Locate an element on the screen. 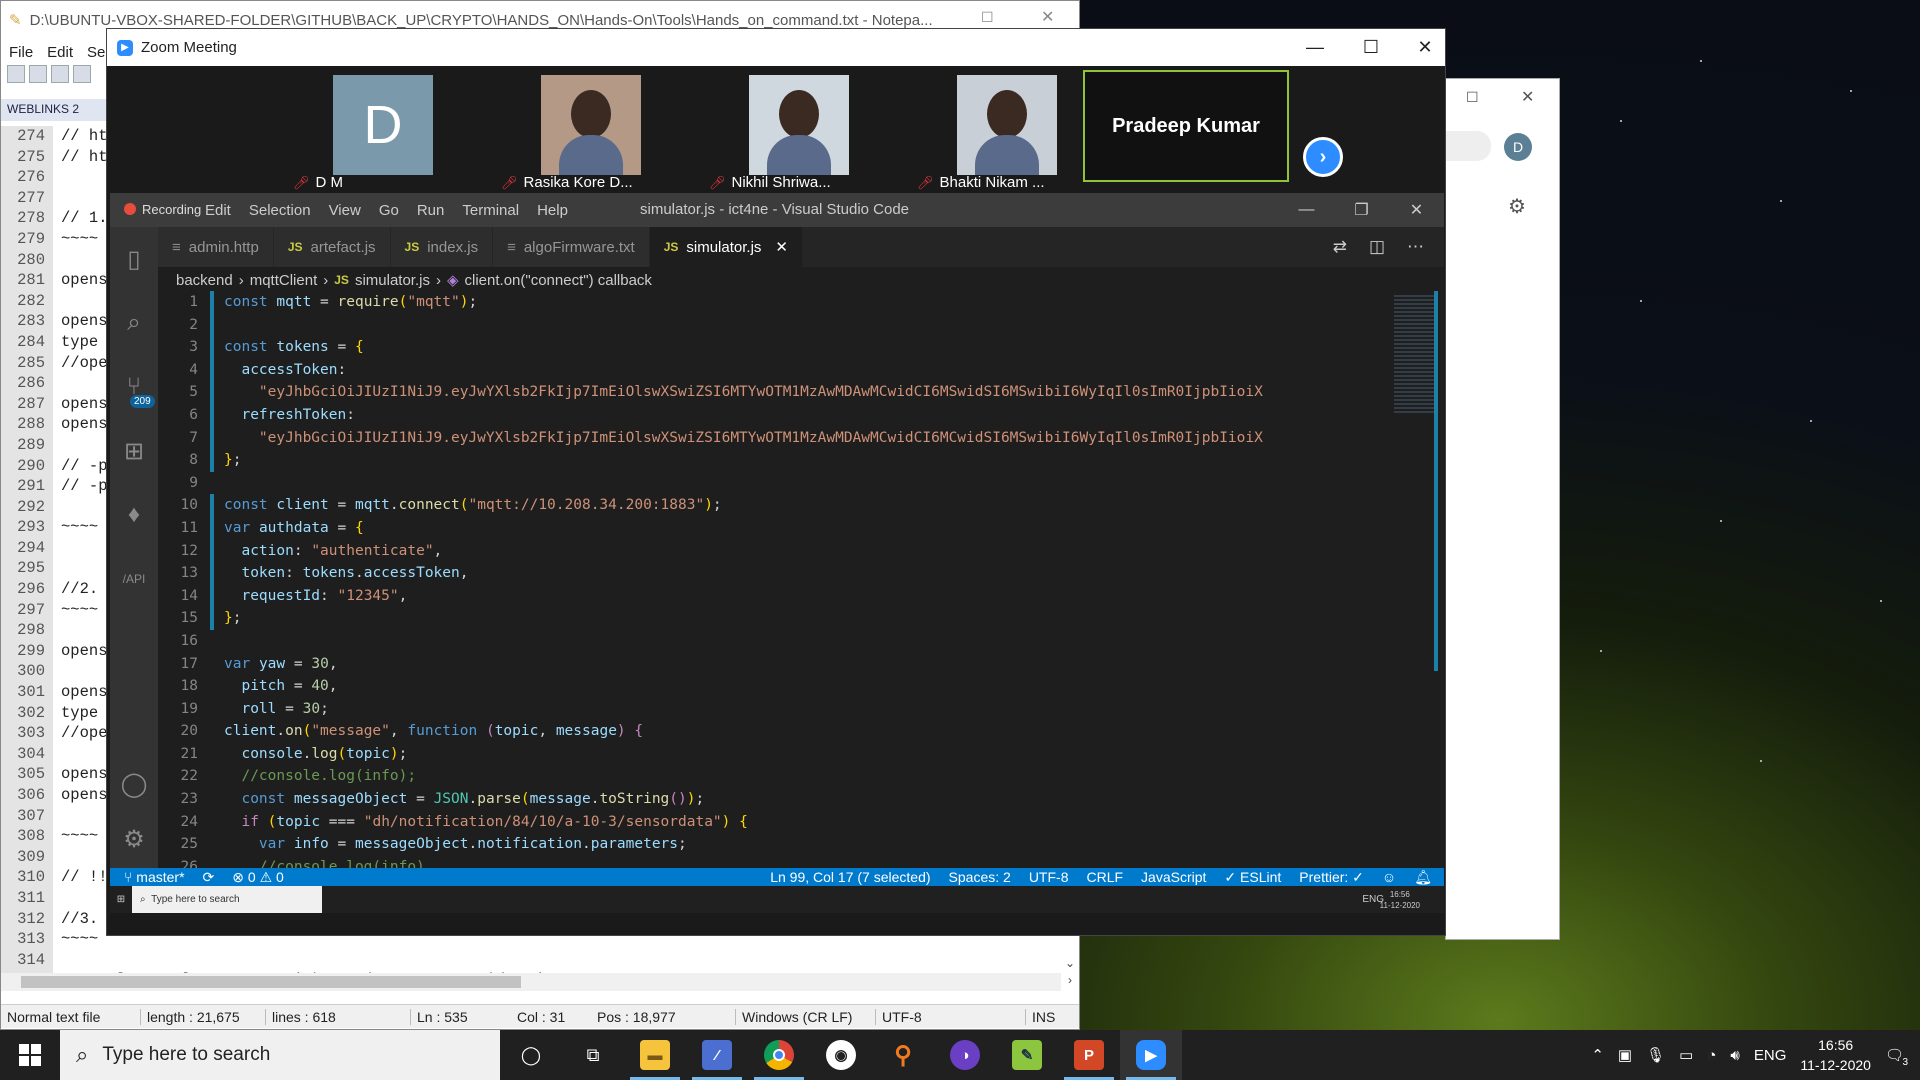 The width and height of the screenshot is (1920, 1080). menu-file: File is located at coordinates (21, 52).